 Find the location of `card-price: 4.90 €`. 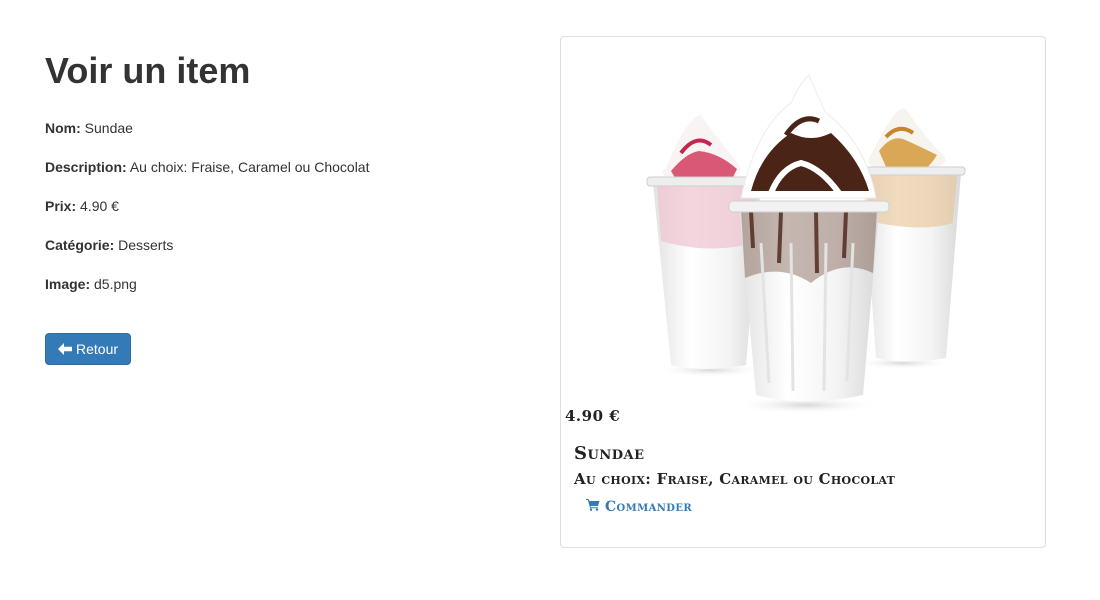

card-price: 4.90 € is located at coordinates (593, 416).